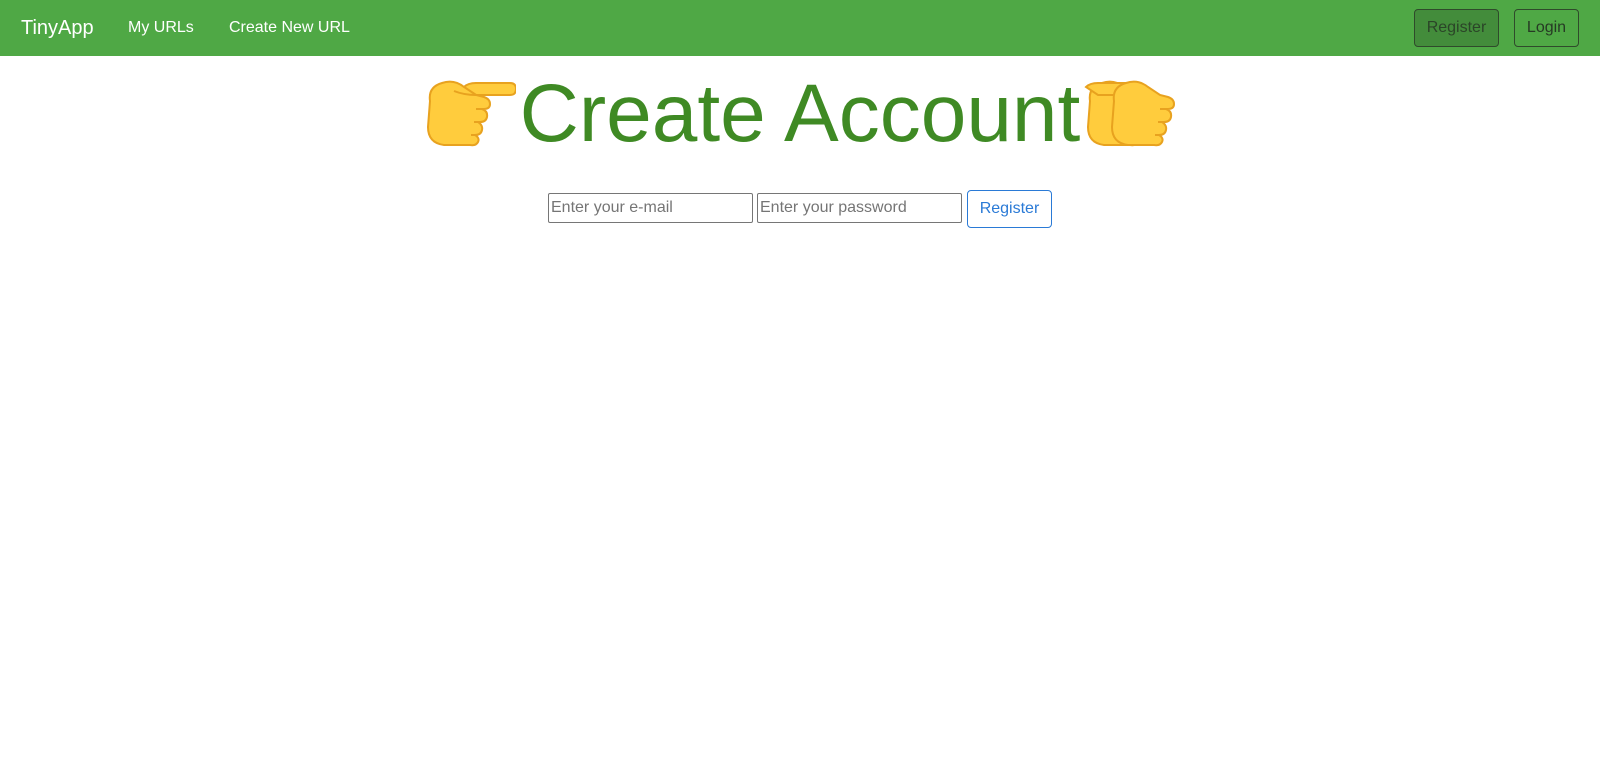  What do you see at coordinates (859, 208) in the screenshot?
I see `password-field` at bounding box center [859, 208].